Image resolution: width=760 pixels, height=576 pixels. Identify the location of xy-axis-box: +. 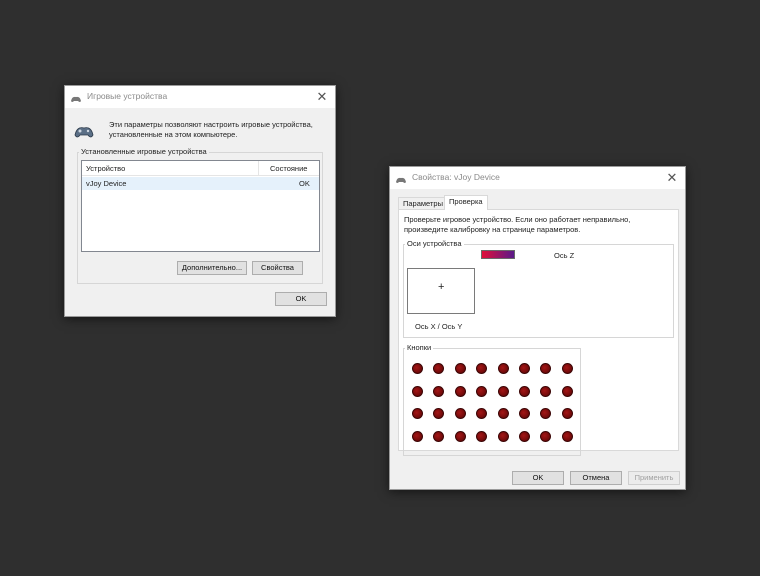
(441, 291).